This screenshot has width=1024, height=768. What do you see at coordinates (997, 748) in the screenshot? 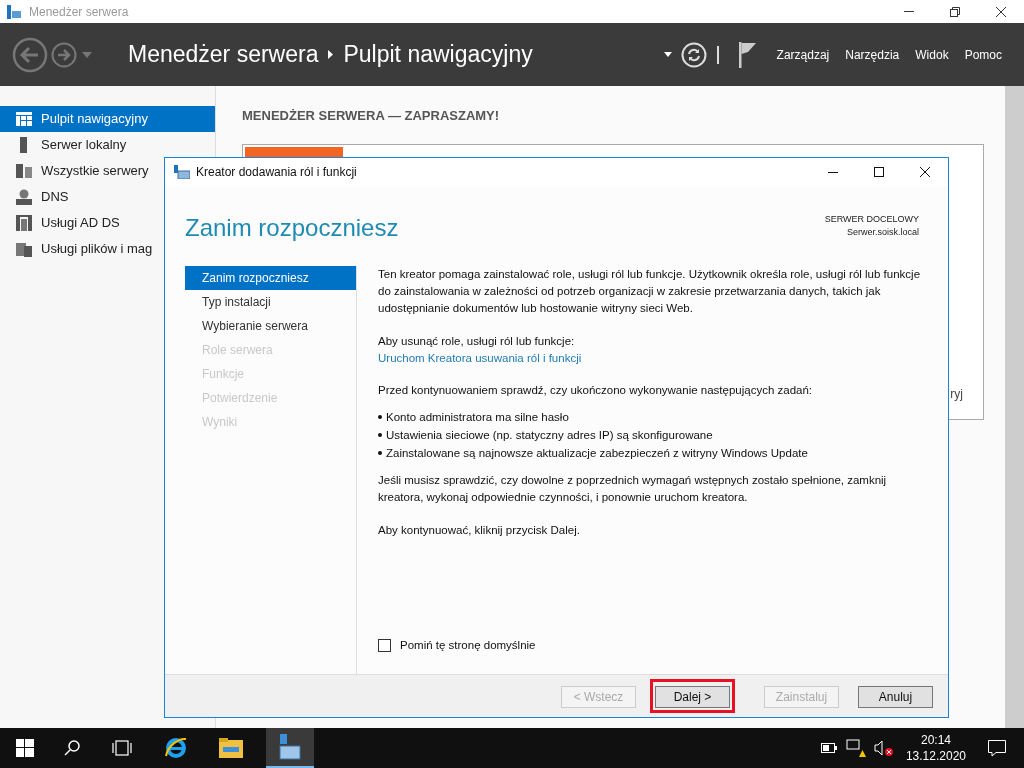
I see `notification-icon` at bounding box center [997, 748].